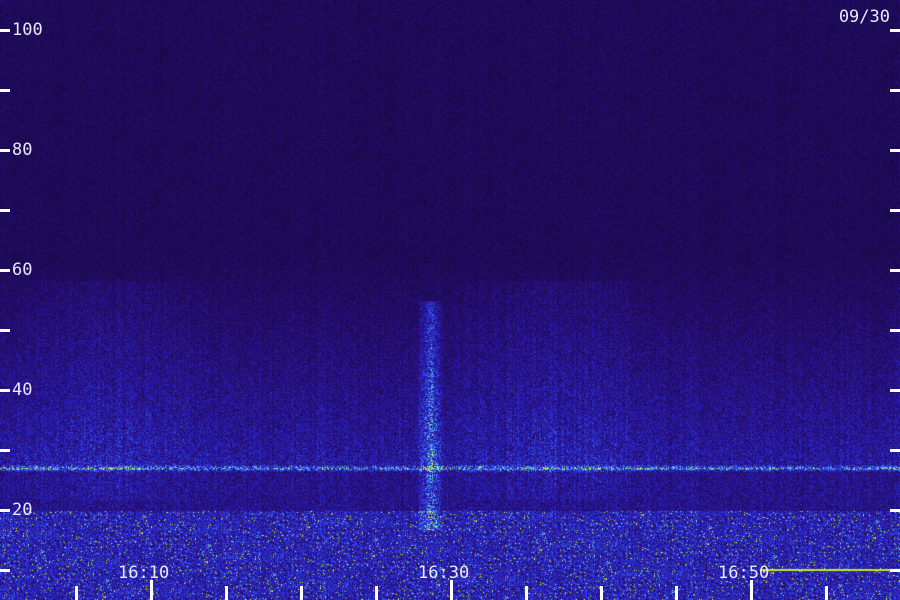 The image size is (900, 600). What do you see at coordinates (22, 150) in the screenshot?
I see `y-tick-label-80: 80` at bounding box center [22, 150].